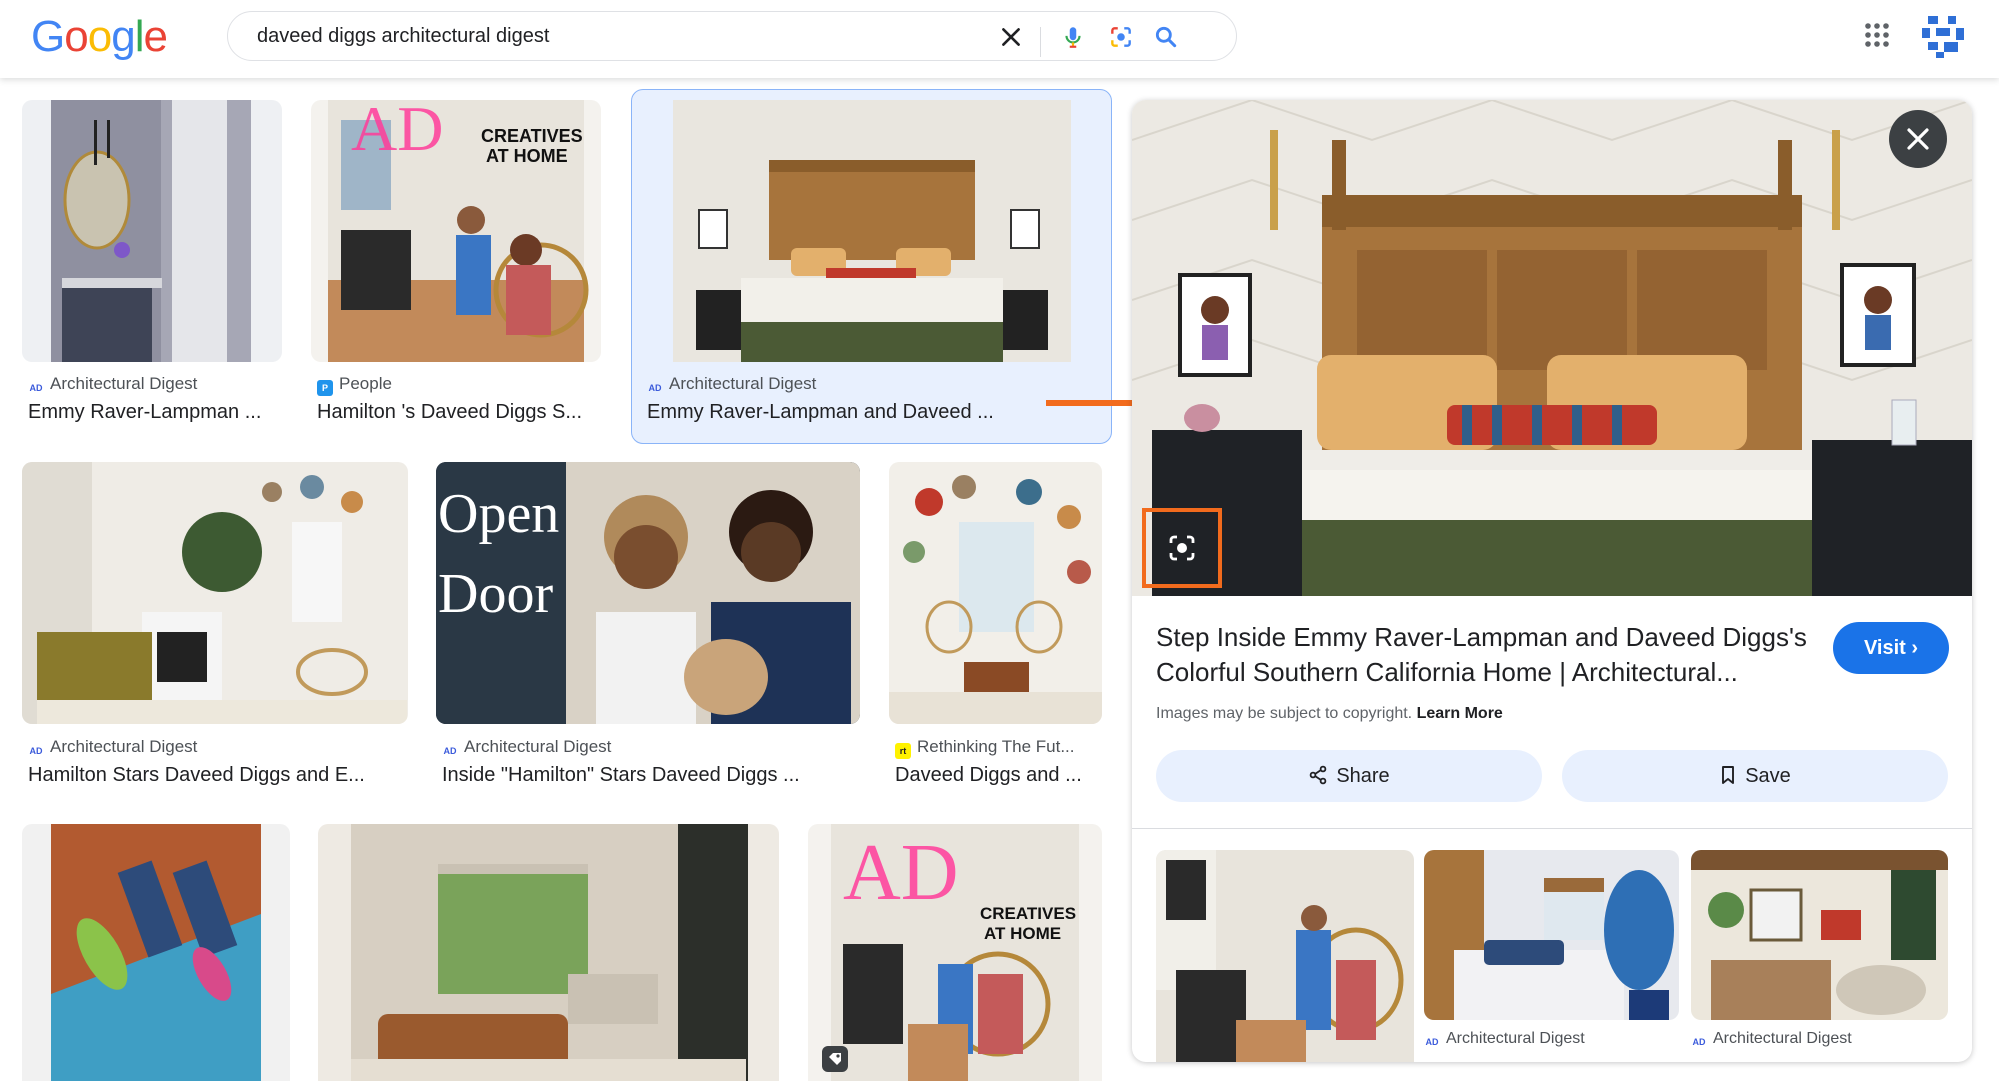  I want to click on lens-icon, so click(1121, 37).